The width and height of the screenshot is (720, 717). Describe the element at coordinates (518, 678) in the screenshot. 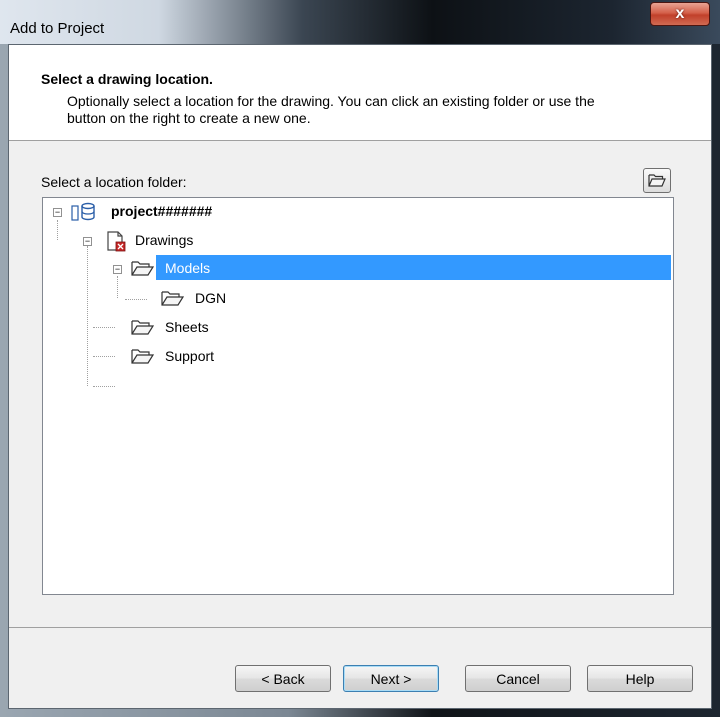

I see `cancel-button: Cancel` at that location.